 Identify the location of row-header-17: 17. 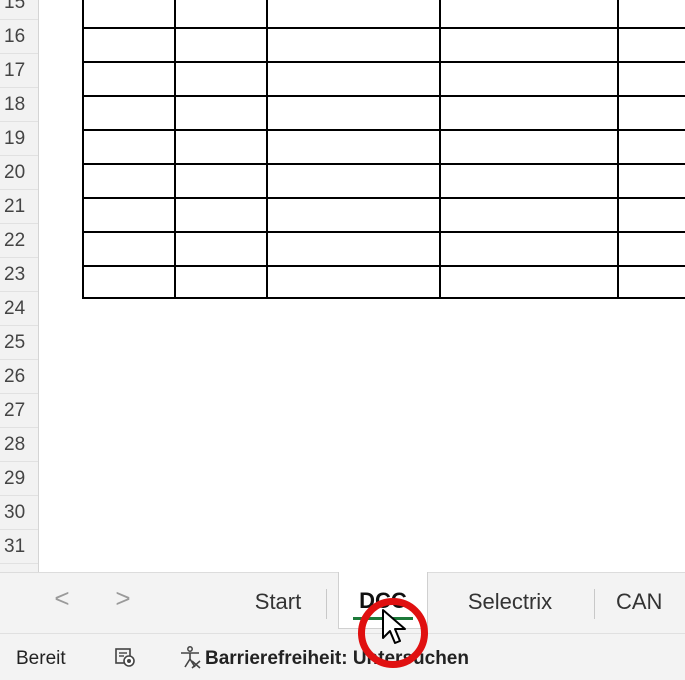
(19, 71).